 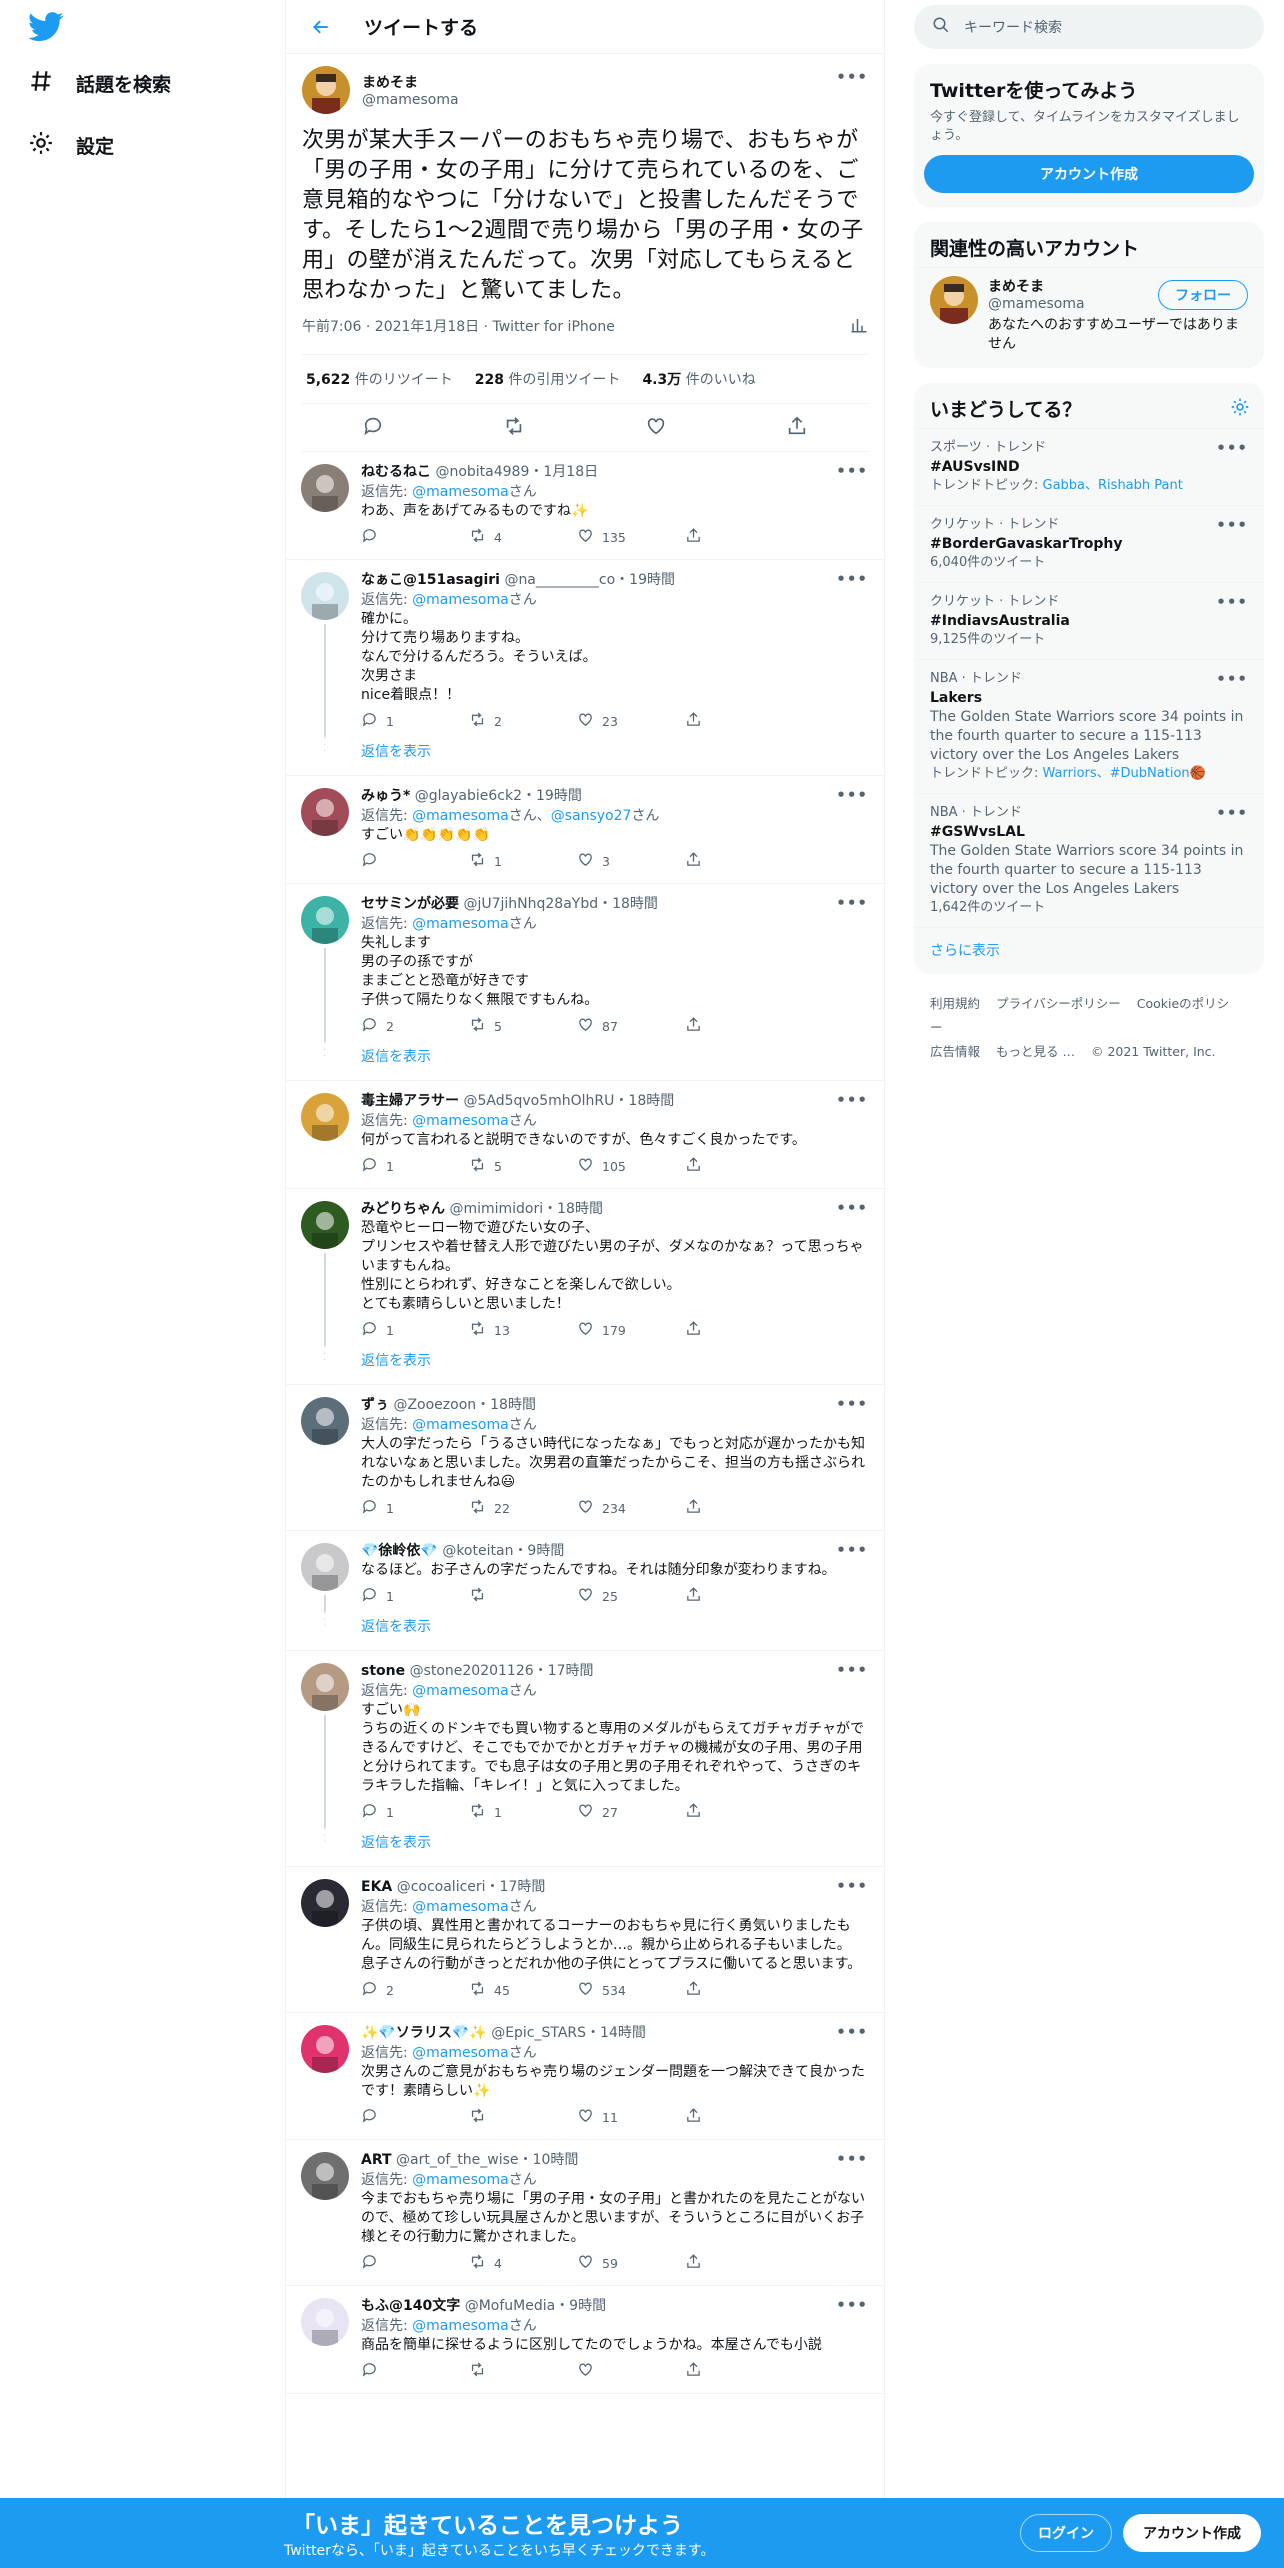 What do you see at coordinates (859, 327) in the screenshot?
I see `analytics-icon` at bounding box center [859, 327].